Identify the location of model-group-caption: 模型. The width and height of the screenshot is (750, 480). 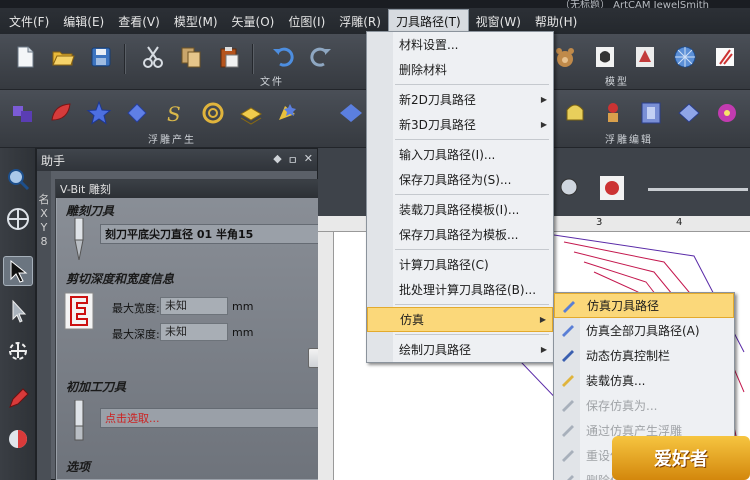
(617, 82).